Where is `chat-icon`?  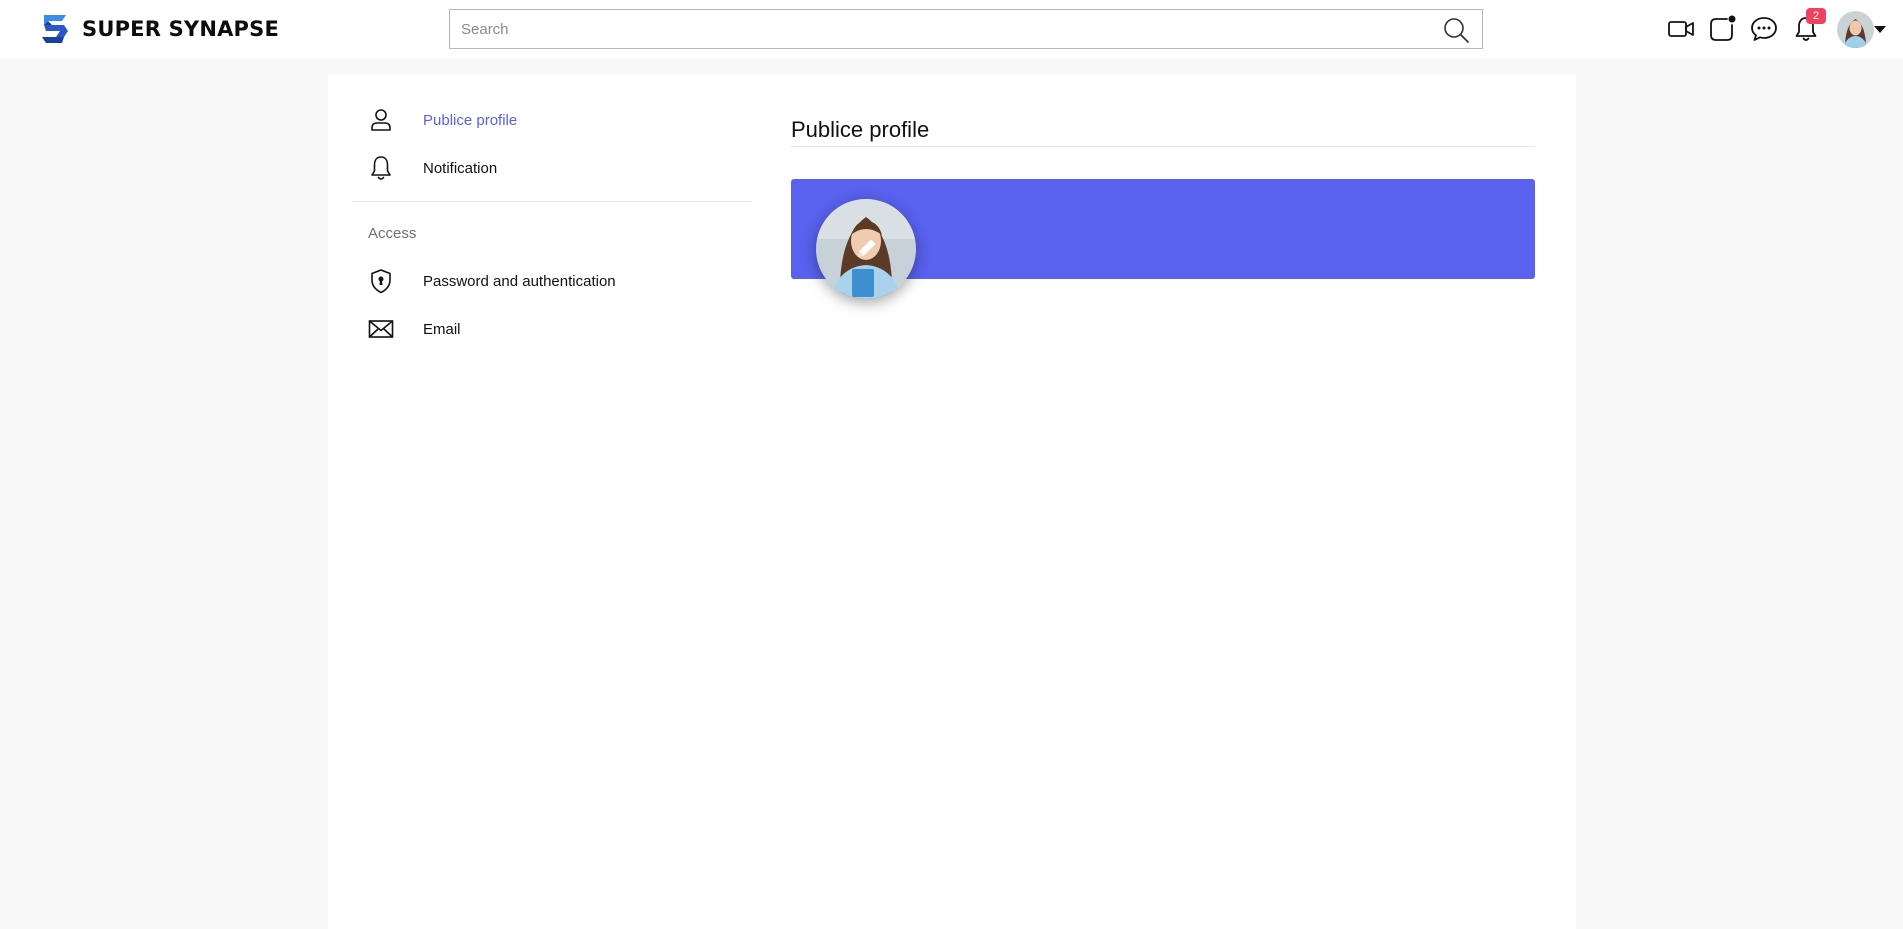 chat-icon is located at coordinates (1764, 29).